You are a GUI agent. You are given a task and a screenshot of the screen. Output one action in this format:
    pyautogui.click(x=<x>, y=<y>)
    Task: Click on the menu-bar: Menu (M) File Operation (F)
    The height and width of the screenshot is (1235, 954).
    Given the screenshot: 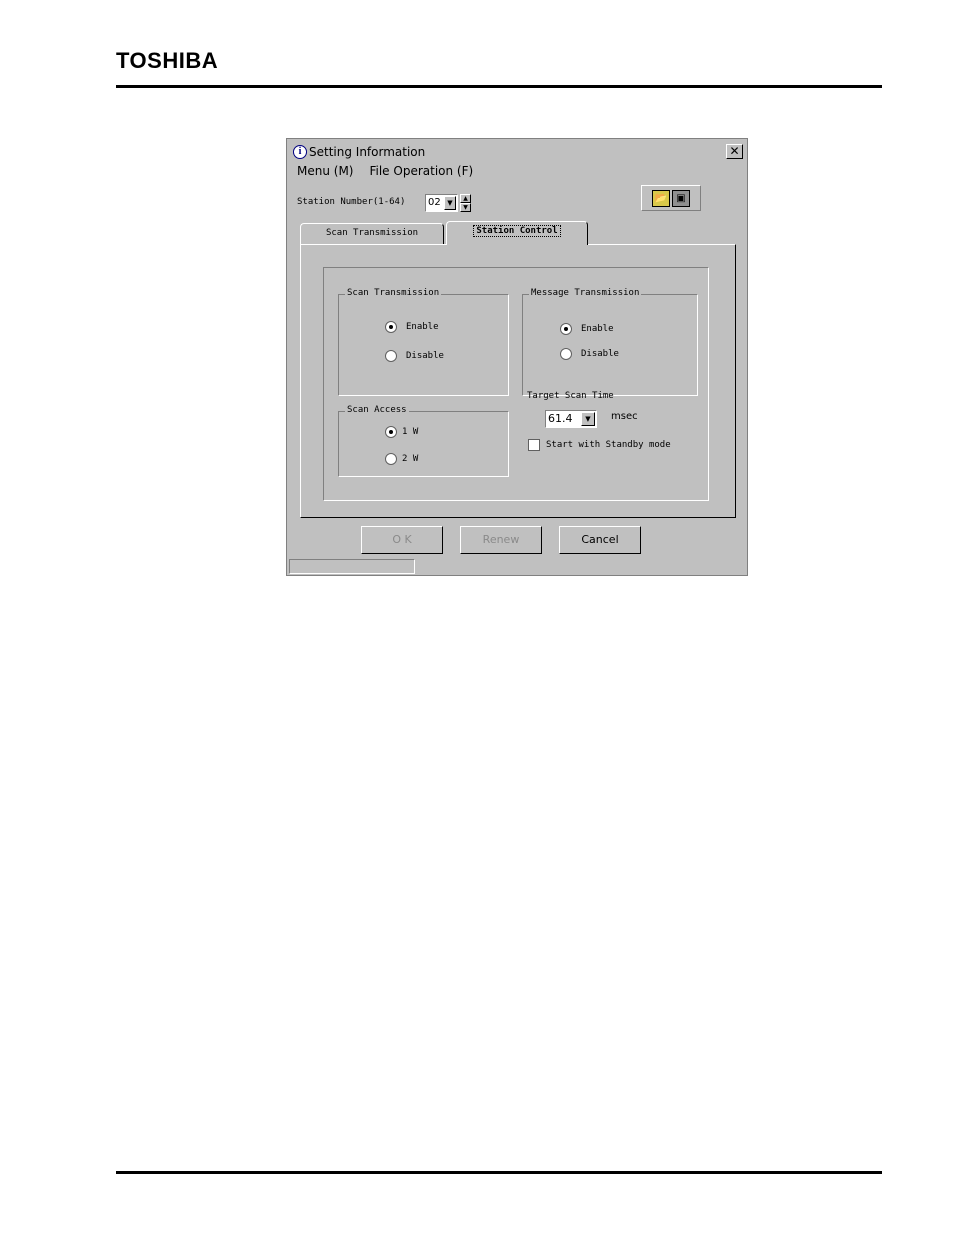 What is the action you would take?
    pyautogui.click(x=385, y=171)
    